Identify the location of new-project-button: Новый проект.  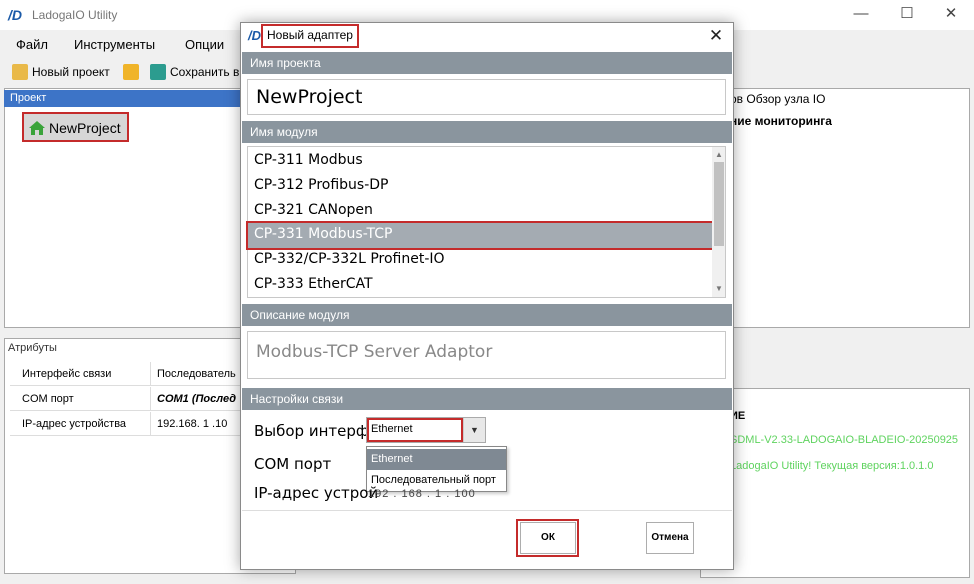
(61, 72).